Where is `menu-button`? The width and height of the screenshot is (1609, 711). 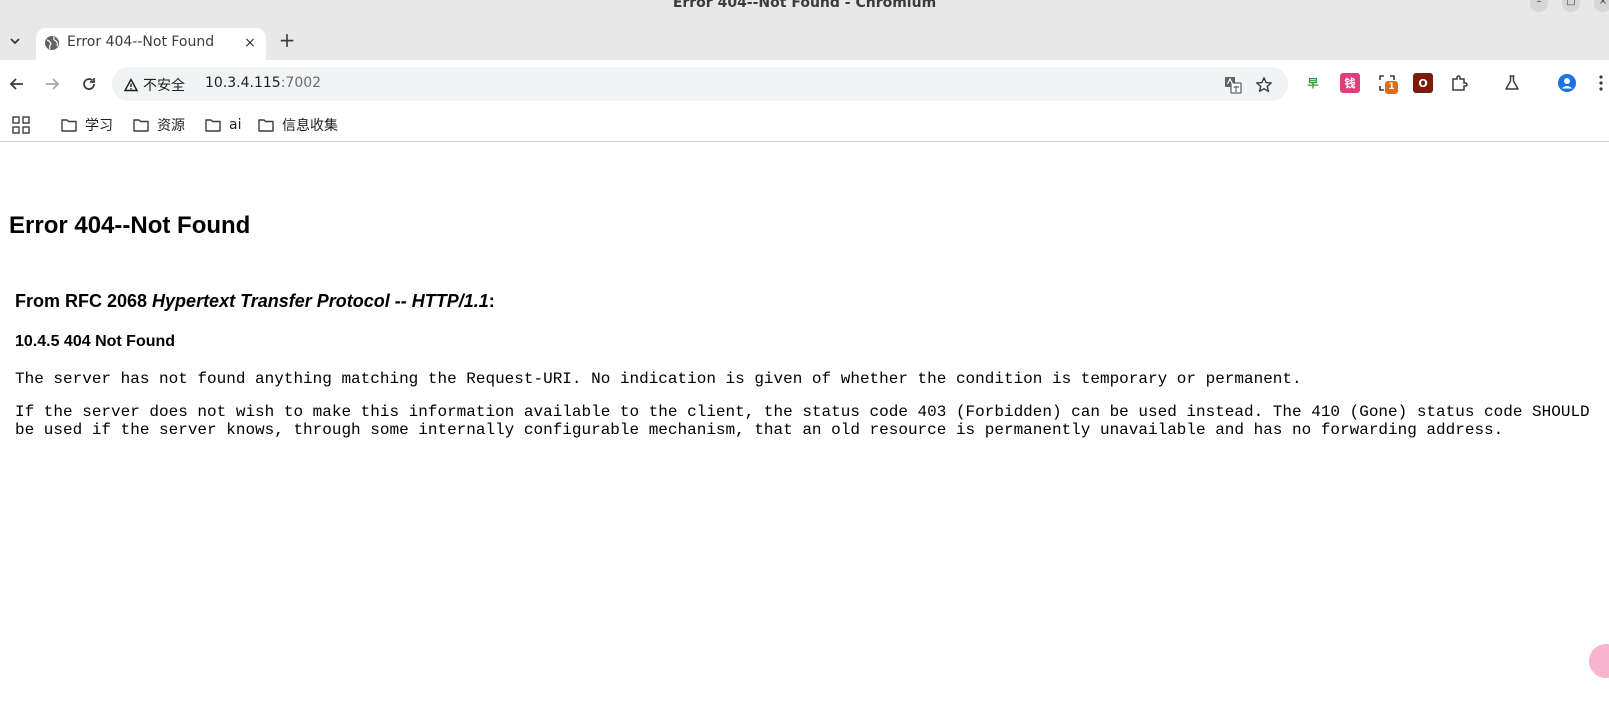 menu-button is located at coordinates (1600, 83).